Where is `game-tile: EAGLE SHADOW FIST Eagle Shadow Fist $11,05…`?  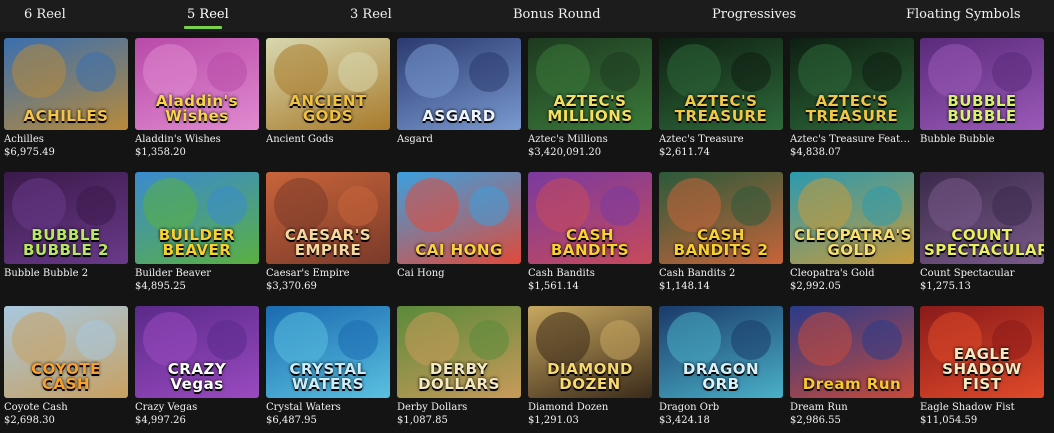 game-tile: EAGLE SHADOW FIST Eagle Shadow Fist $11,05… is located at coordinates (982, 366).